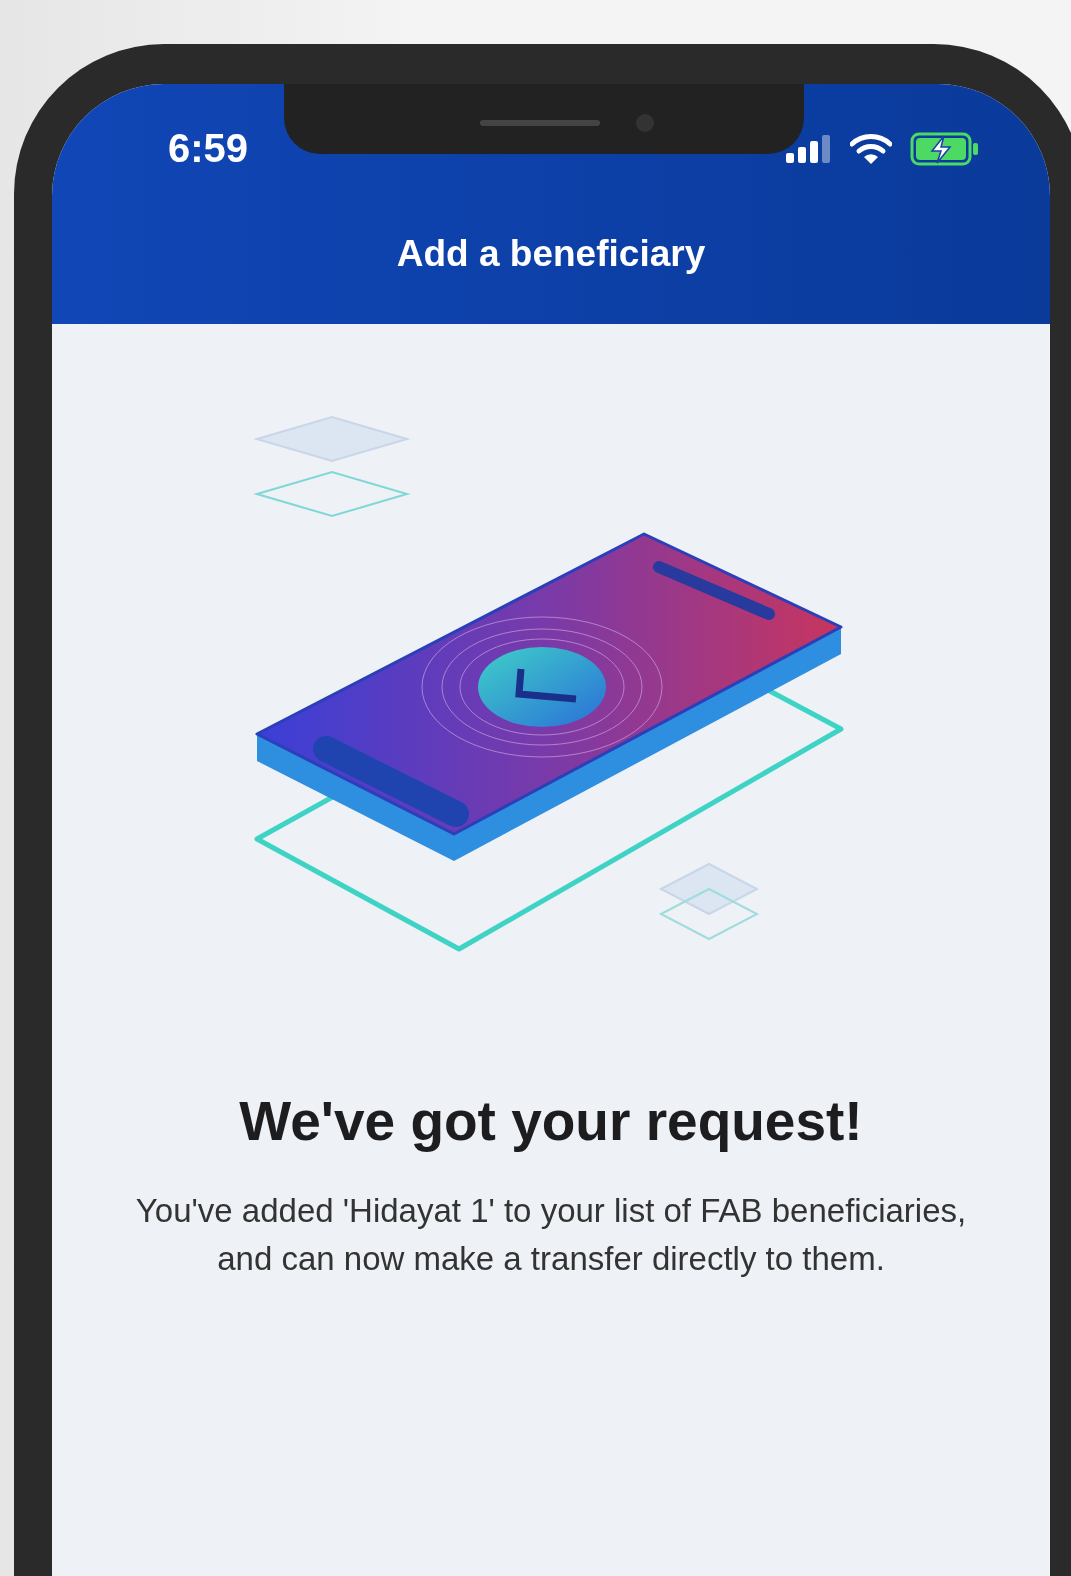 This screenshot has width=1071, height=1576. What do you see at coordinates (551, 1235) in the screenshot?
I see `confirmation-message: You've added 'Hidayat 1' to your list of FAB beneficiaries, and can now make a transfer directly to them.` at bounding box center [551, 1235].